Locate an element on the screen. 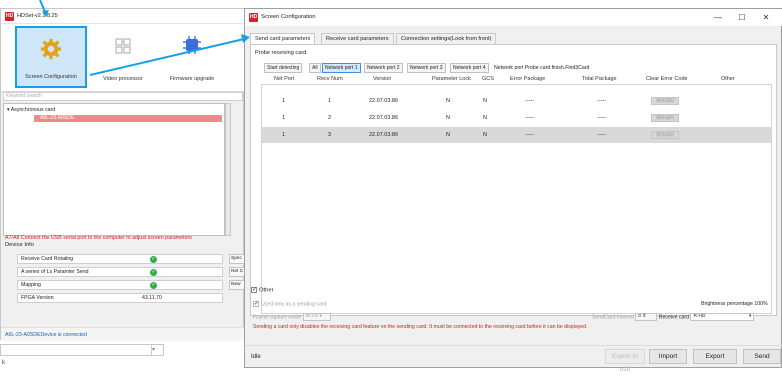 Image resolution: width=782 pixels, height=376 pixels. cell-recv-num: 1 is located at coordinates (330, 101).